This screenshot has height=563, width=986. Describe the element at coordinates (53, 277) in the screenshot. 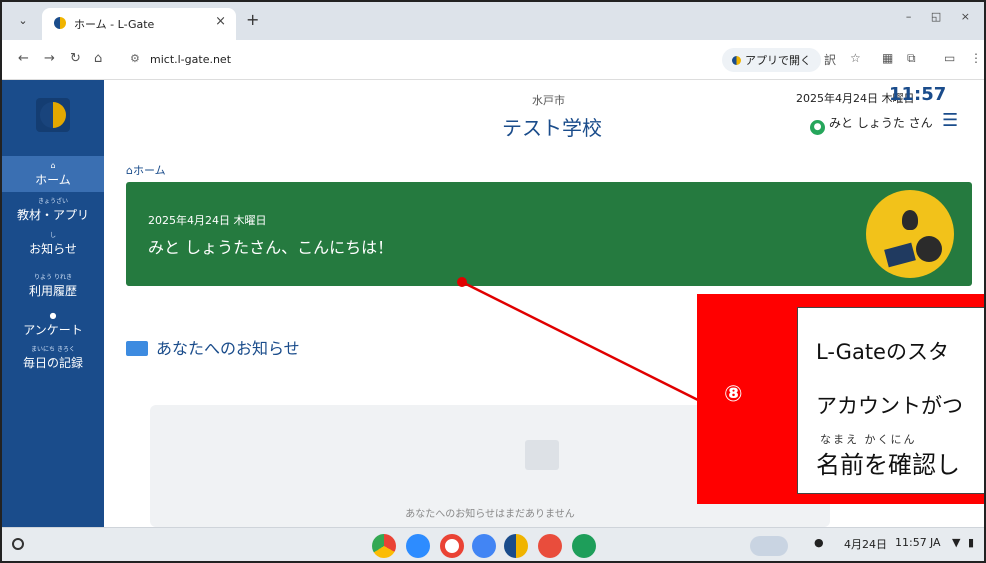

I see `sidebar-item-ruby: りよう りれき` at that location.